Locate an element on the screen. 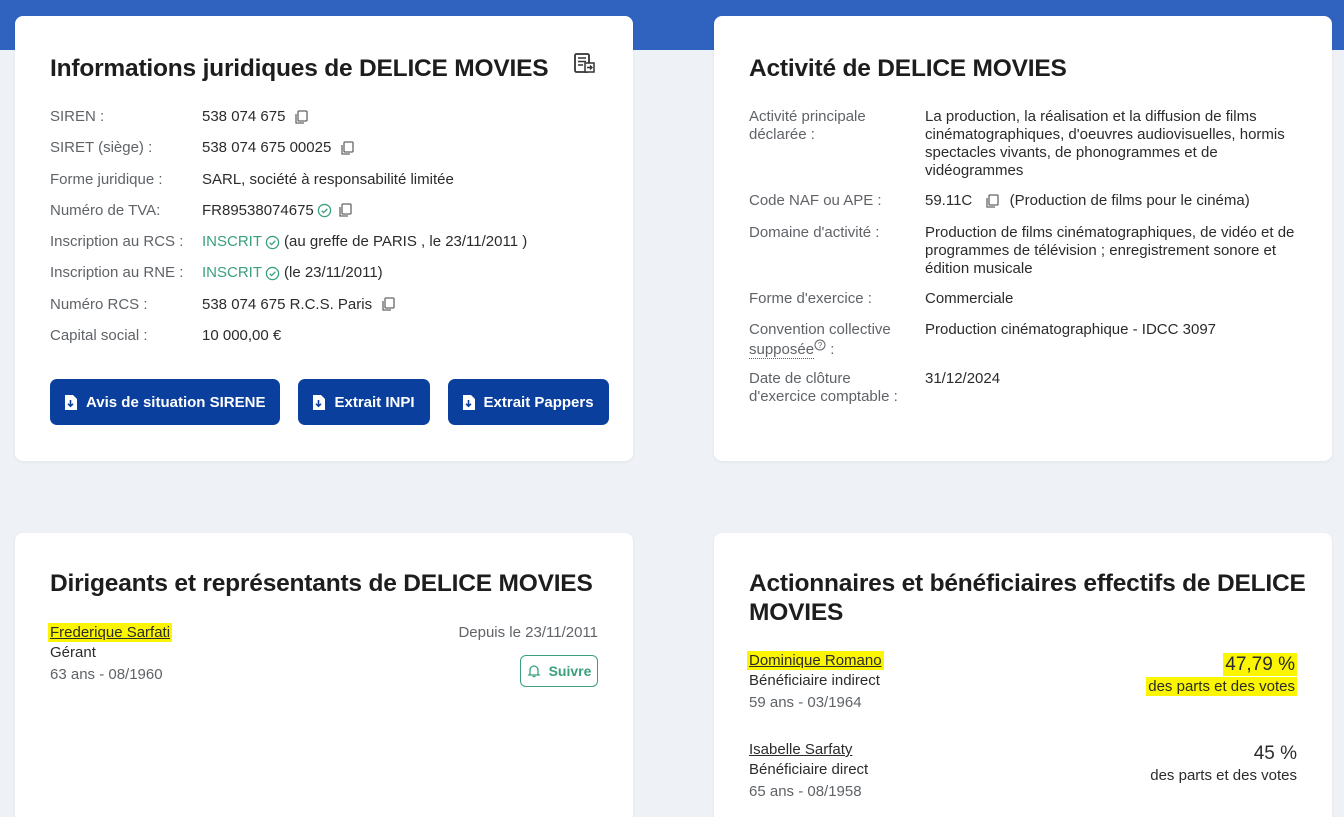 The width and height of the screenshot is (1344, 817). inpi-button: Extrait INPI is located at coordinates (364, 402).